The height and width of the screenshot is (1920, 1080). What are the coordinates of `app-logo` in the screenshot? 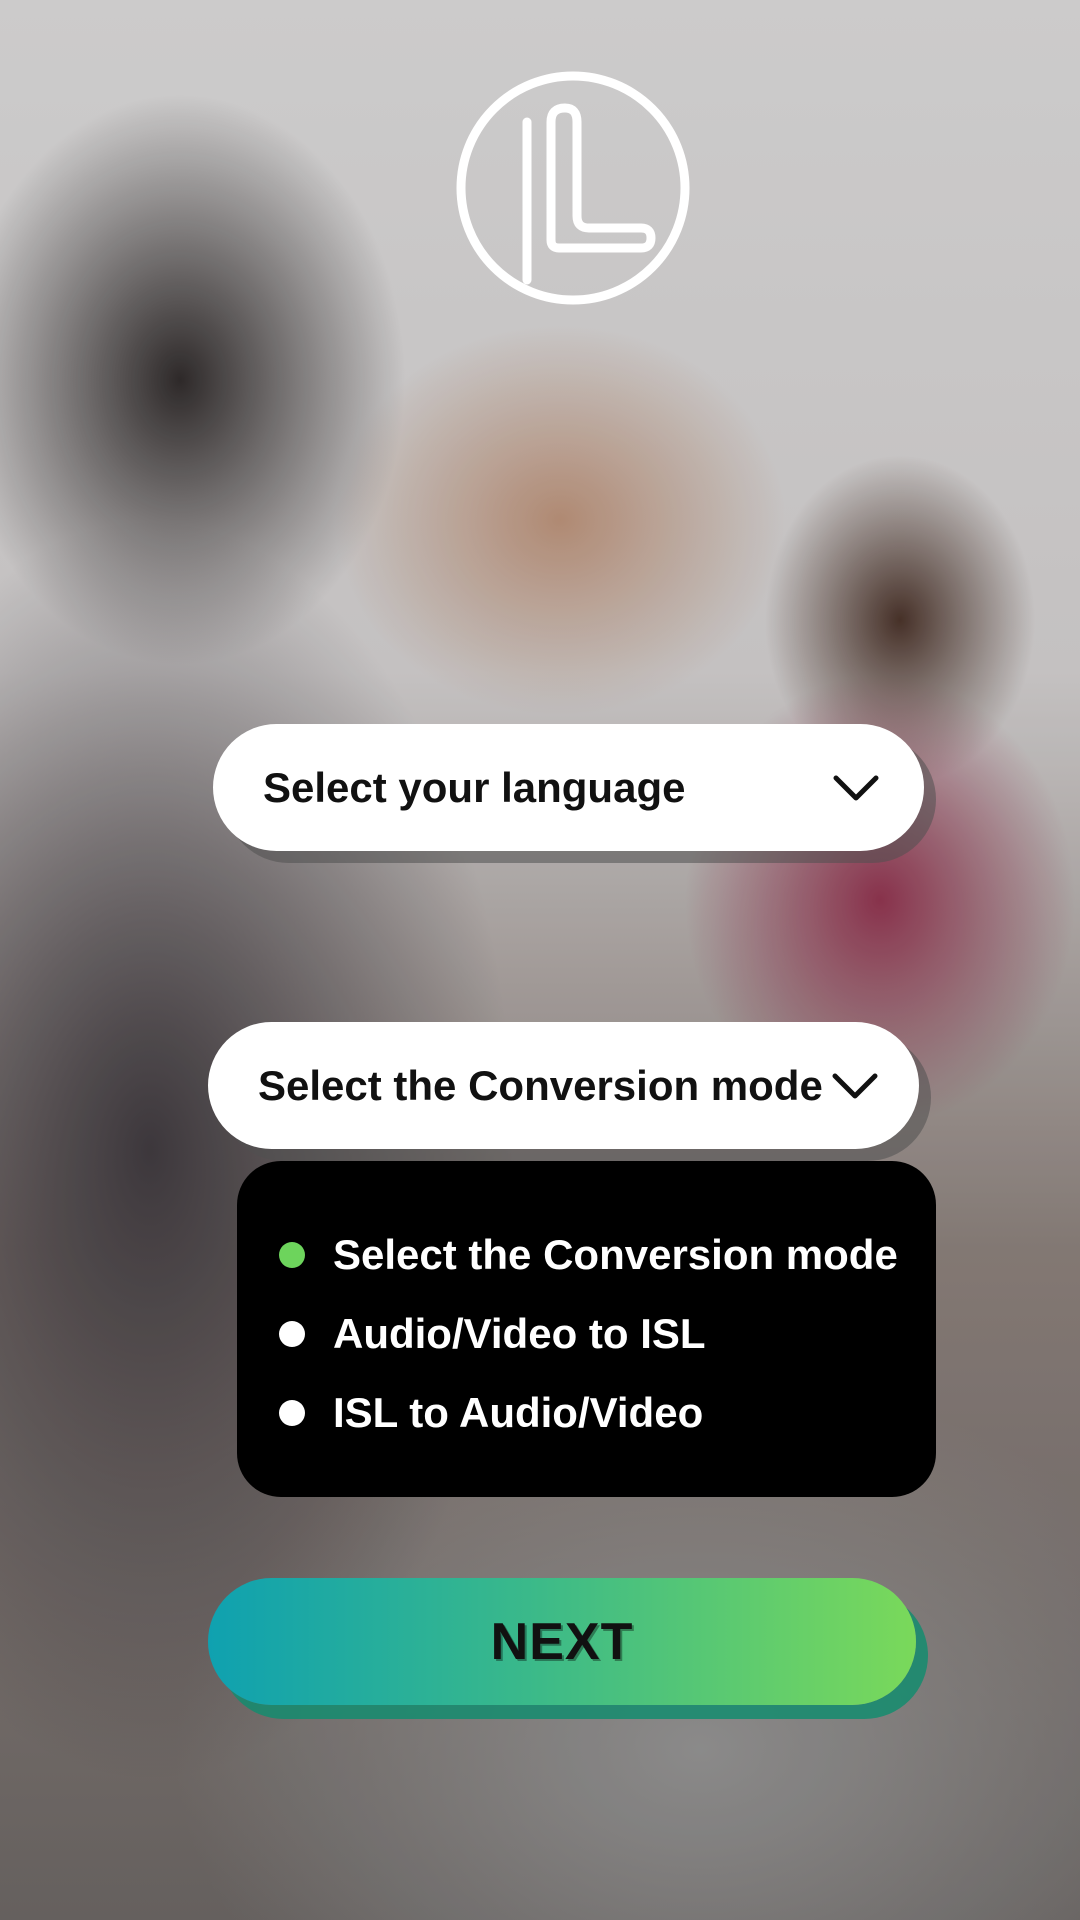 It's located at (573, 188).